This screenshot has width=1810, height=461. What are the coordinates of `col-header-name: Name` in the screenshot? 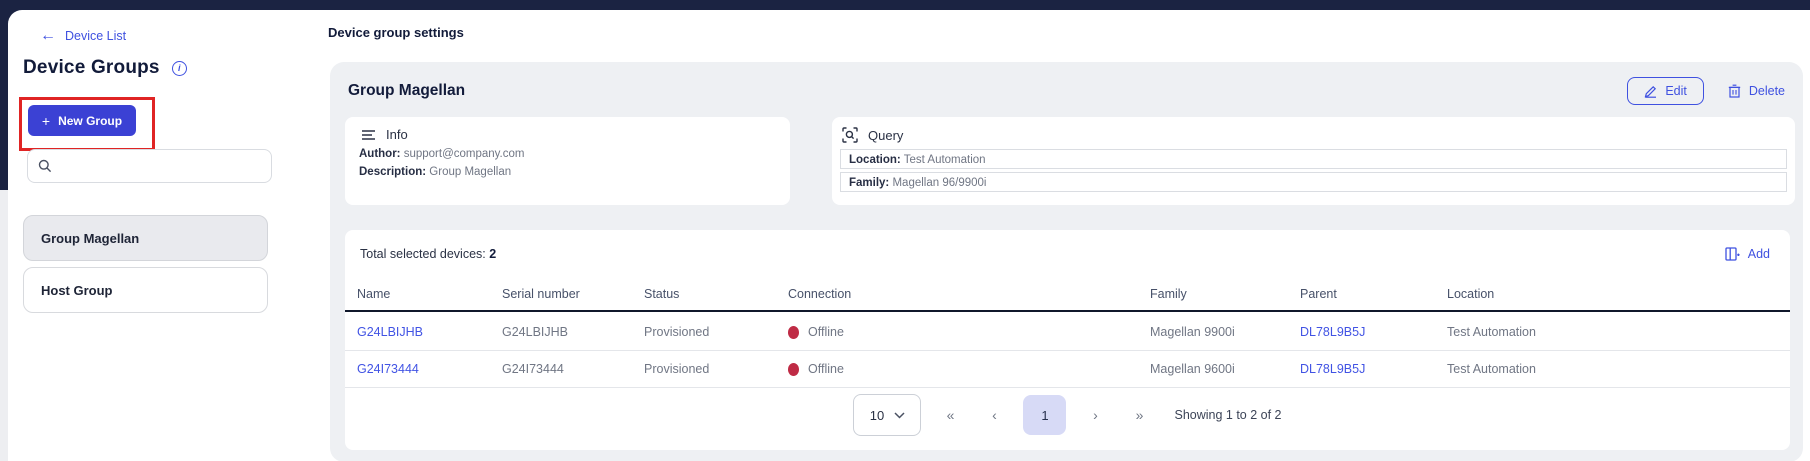 It's located at (374, 294).